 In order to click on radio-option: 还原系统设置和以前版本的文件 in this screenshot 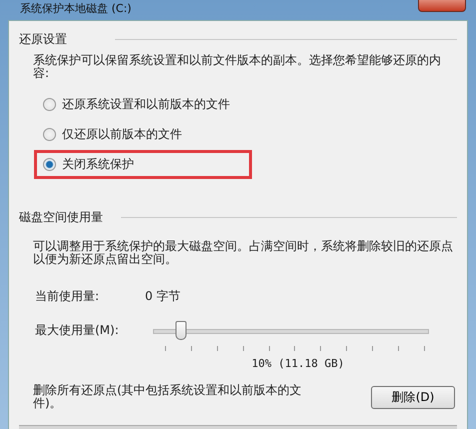, I will do `click(143, 104)`.